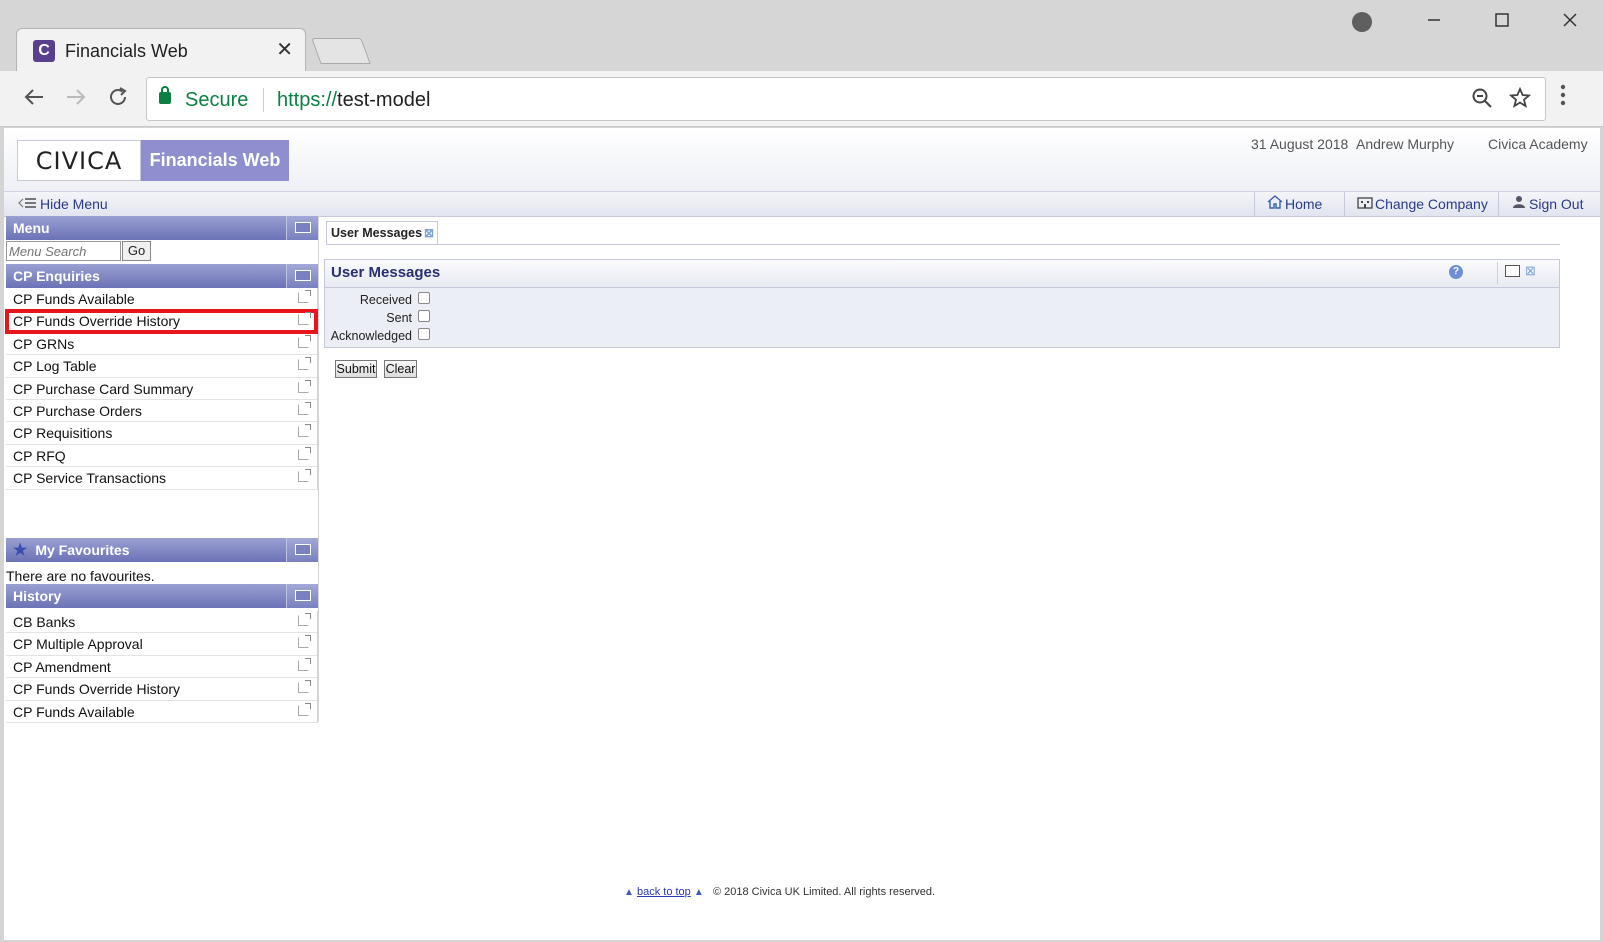 This screenshot has height=942, width=1603. I want to click on lock-icon, so click(165, 95).